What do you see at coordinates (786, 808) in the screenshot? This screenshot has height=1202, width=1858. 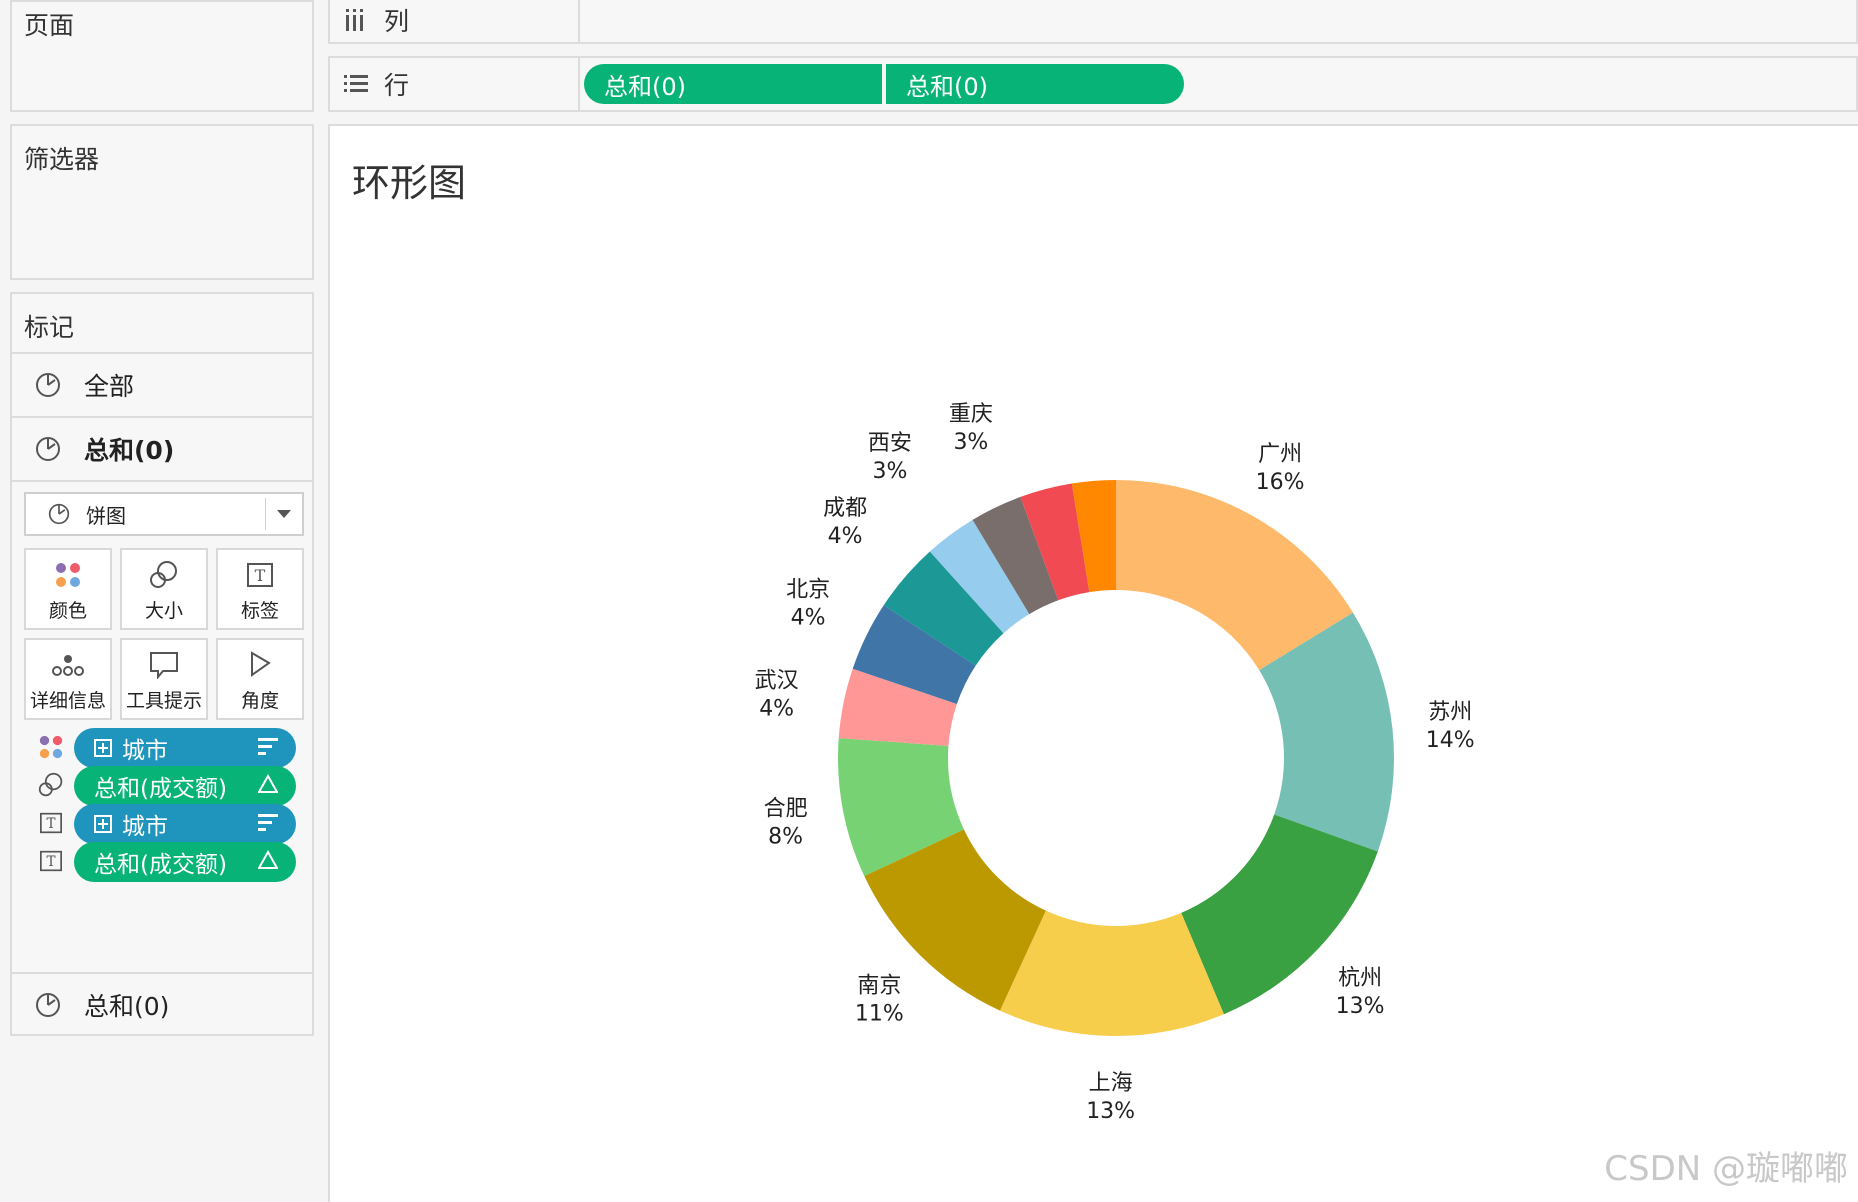 I see `slice-label: 合肥` at bounding box center [786, 808].